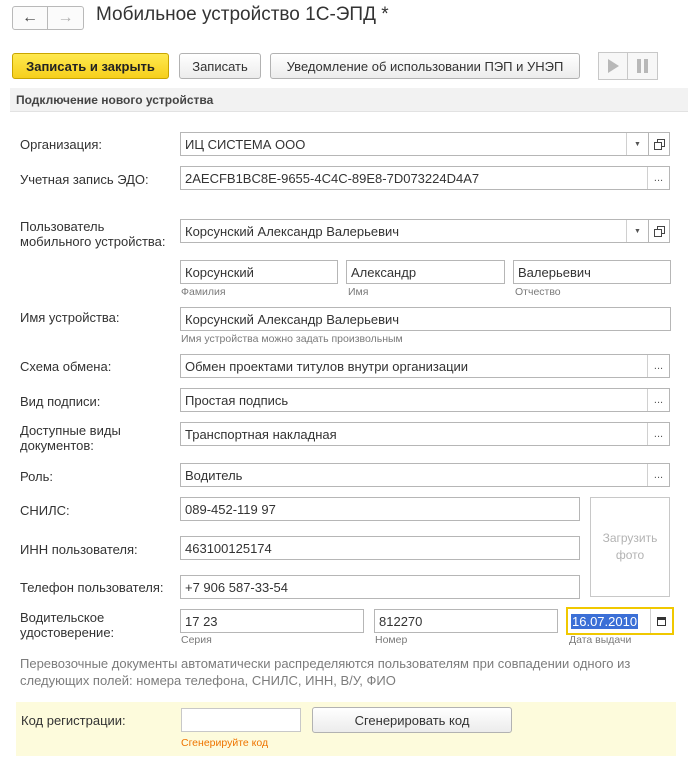  Describe the element at coordinates (554, 272) in the screenshot. I see `middle-name-value: Валерьевич` at that location.